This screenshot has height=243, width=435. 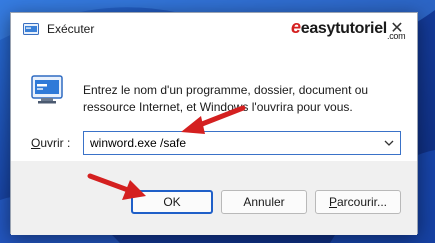 What do you see at coordinates (344, 28) in the screenshot?
I see `watermark-brand: easytutoriel` at bounding box center [344, 28].